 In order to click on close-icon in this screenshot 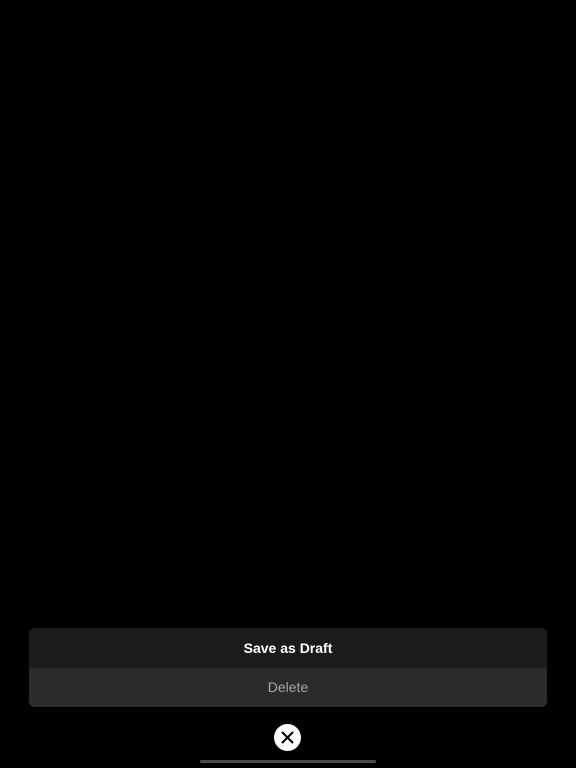, I will do `click(287, 737)`.